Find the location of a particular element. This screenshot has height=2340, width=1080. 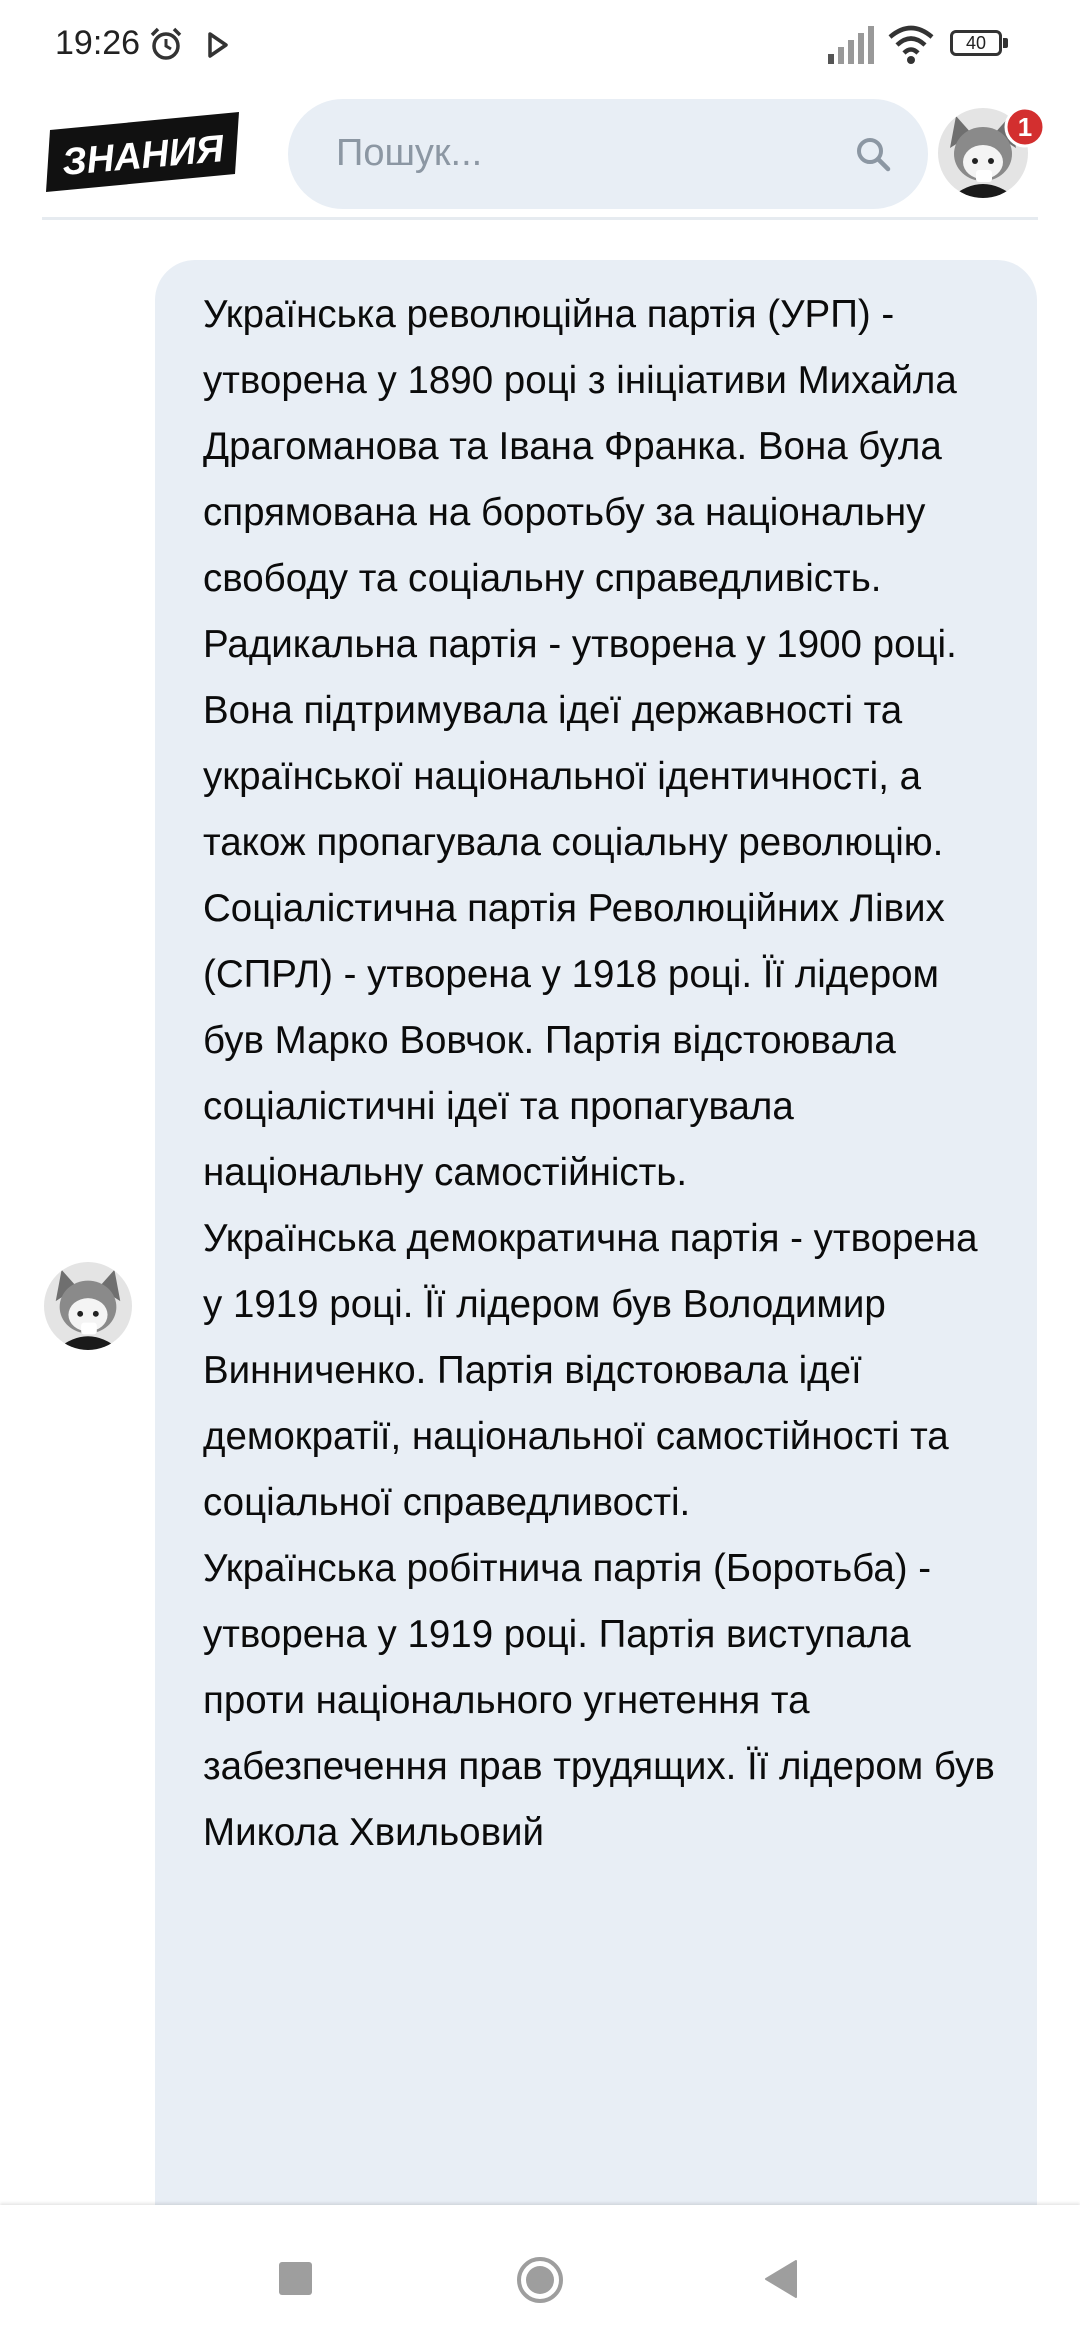

play-icon is located at coordinates (218, 45).